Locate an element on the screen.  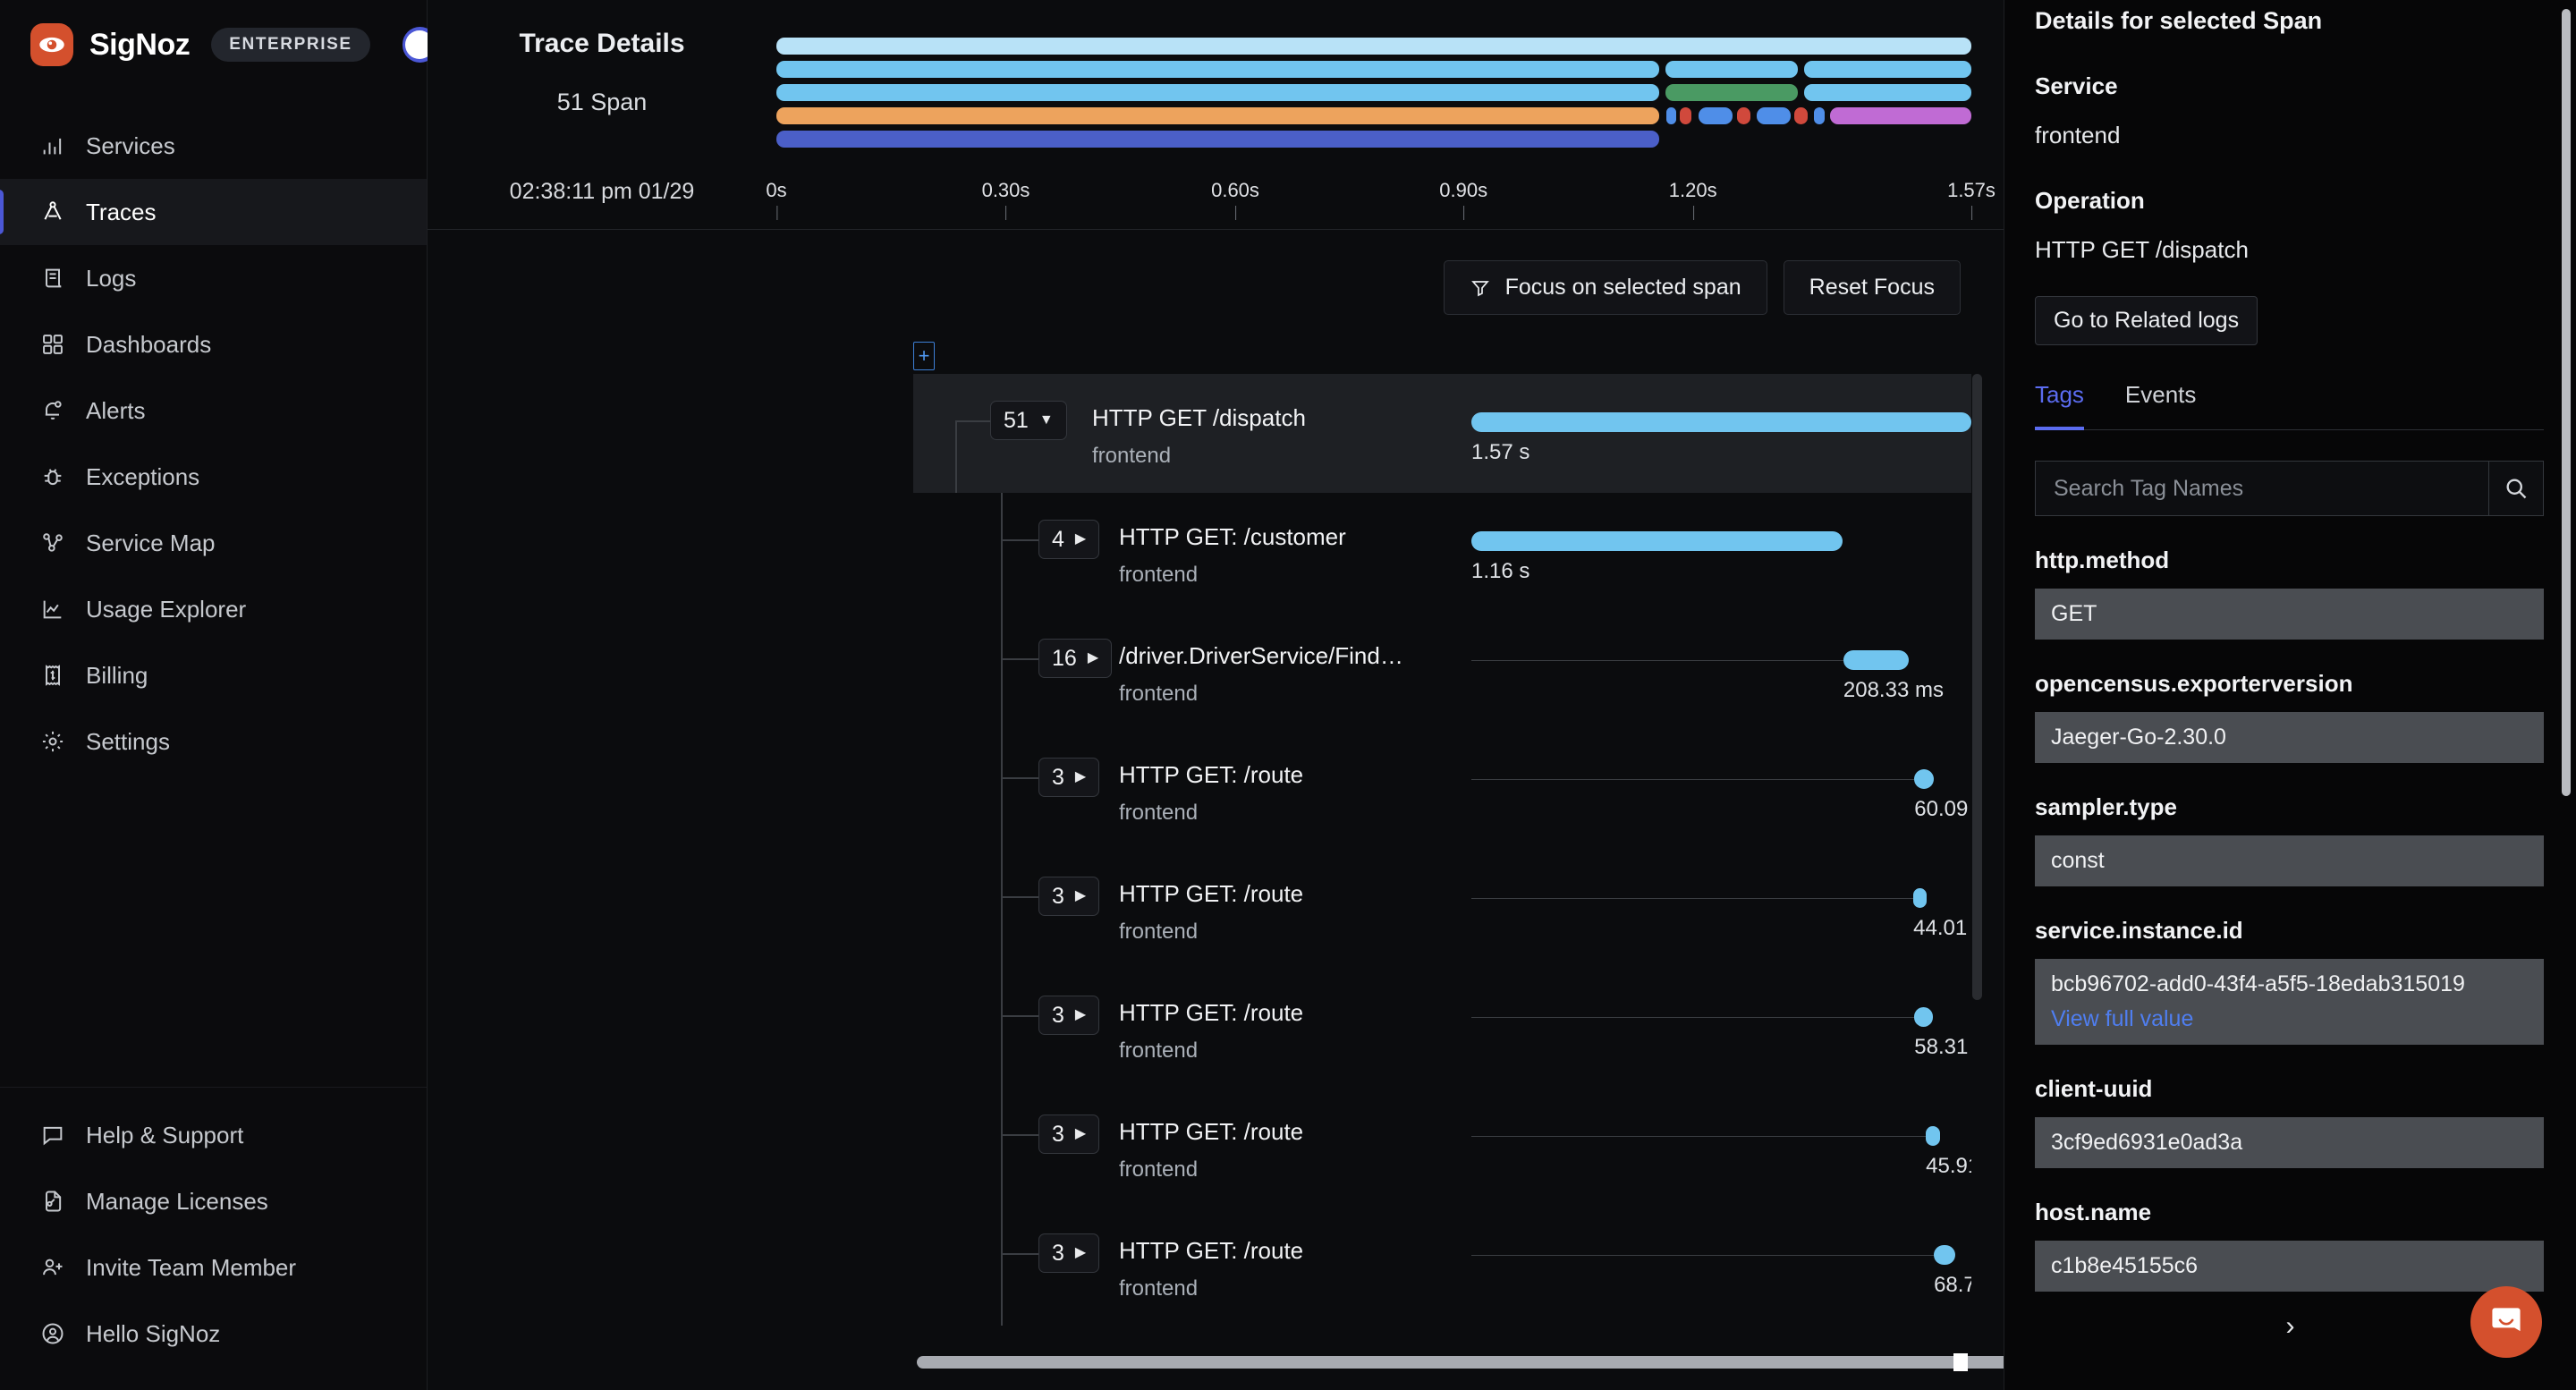
sidebar-item-traces: Traces is located at coordinates (213, 212).